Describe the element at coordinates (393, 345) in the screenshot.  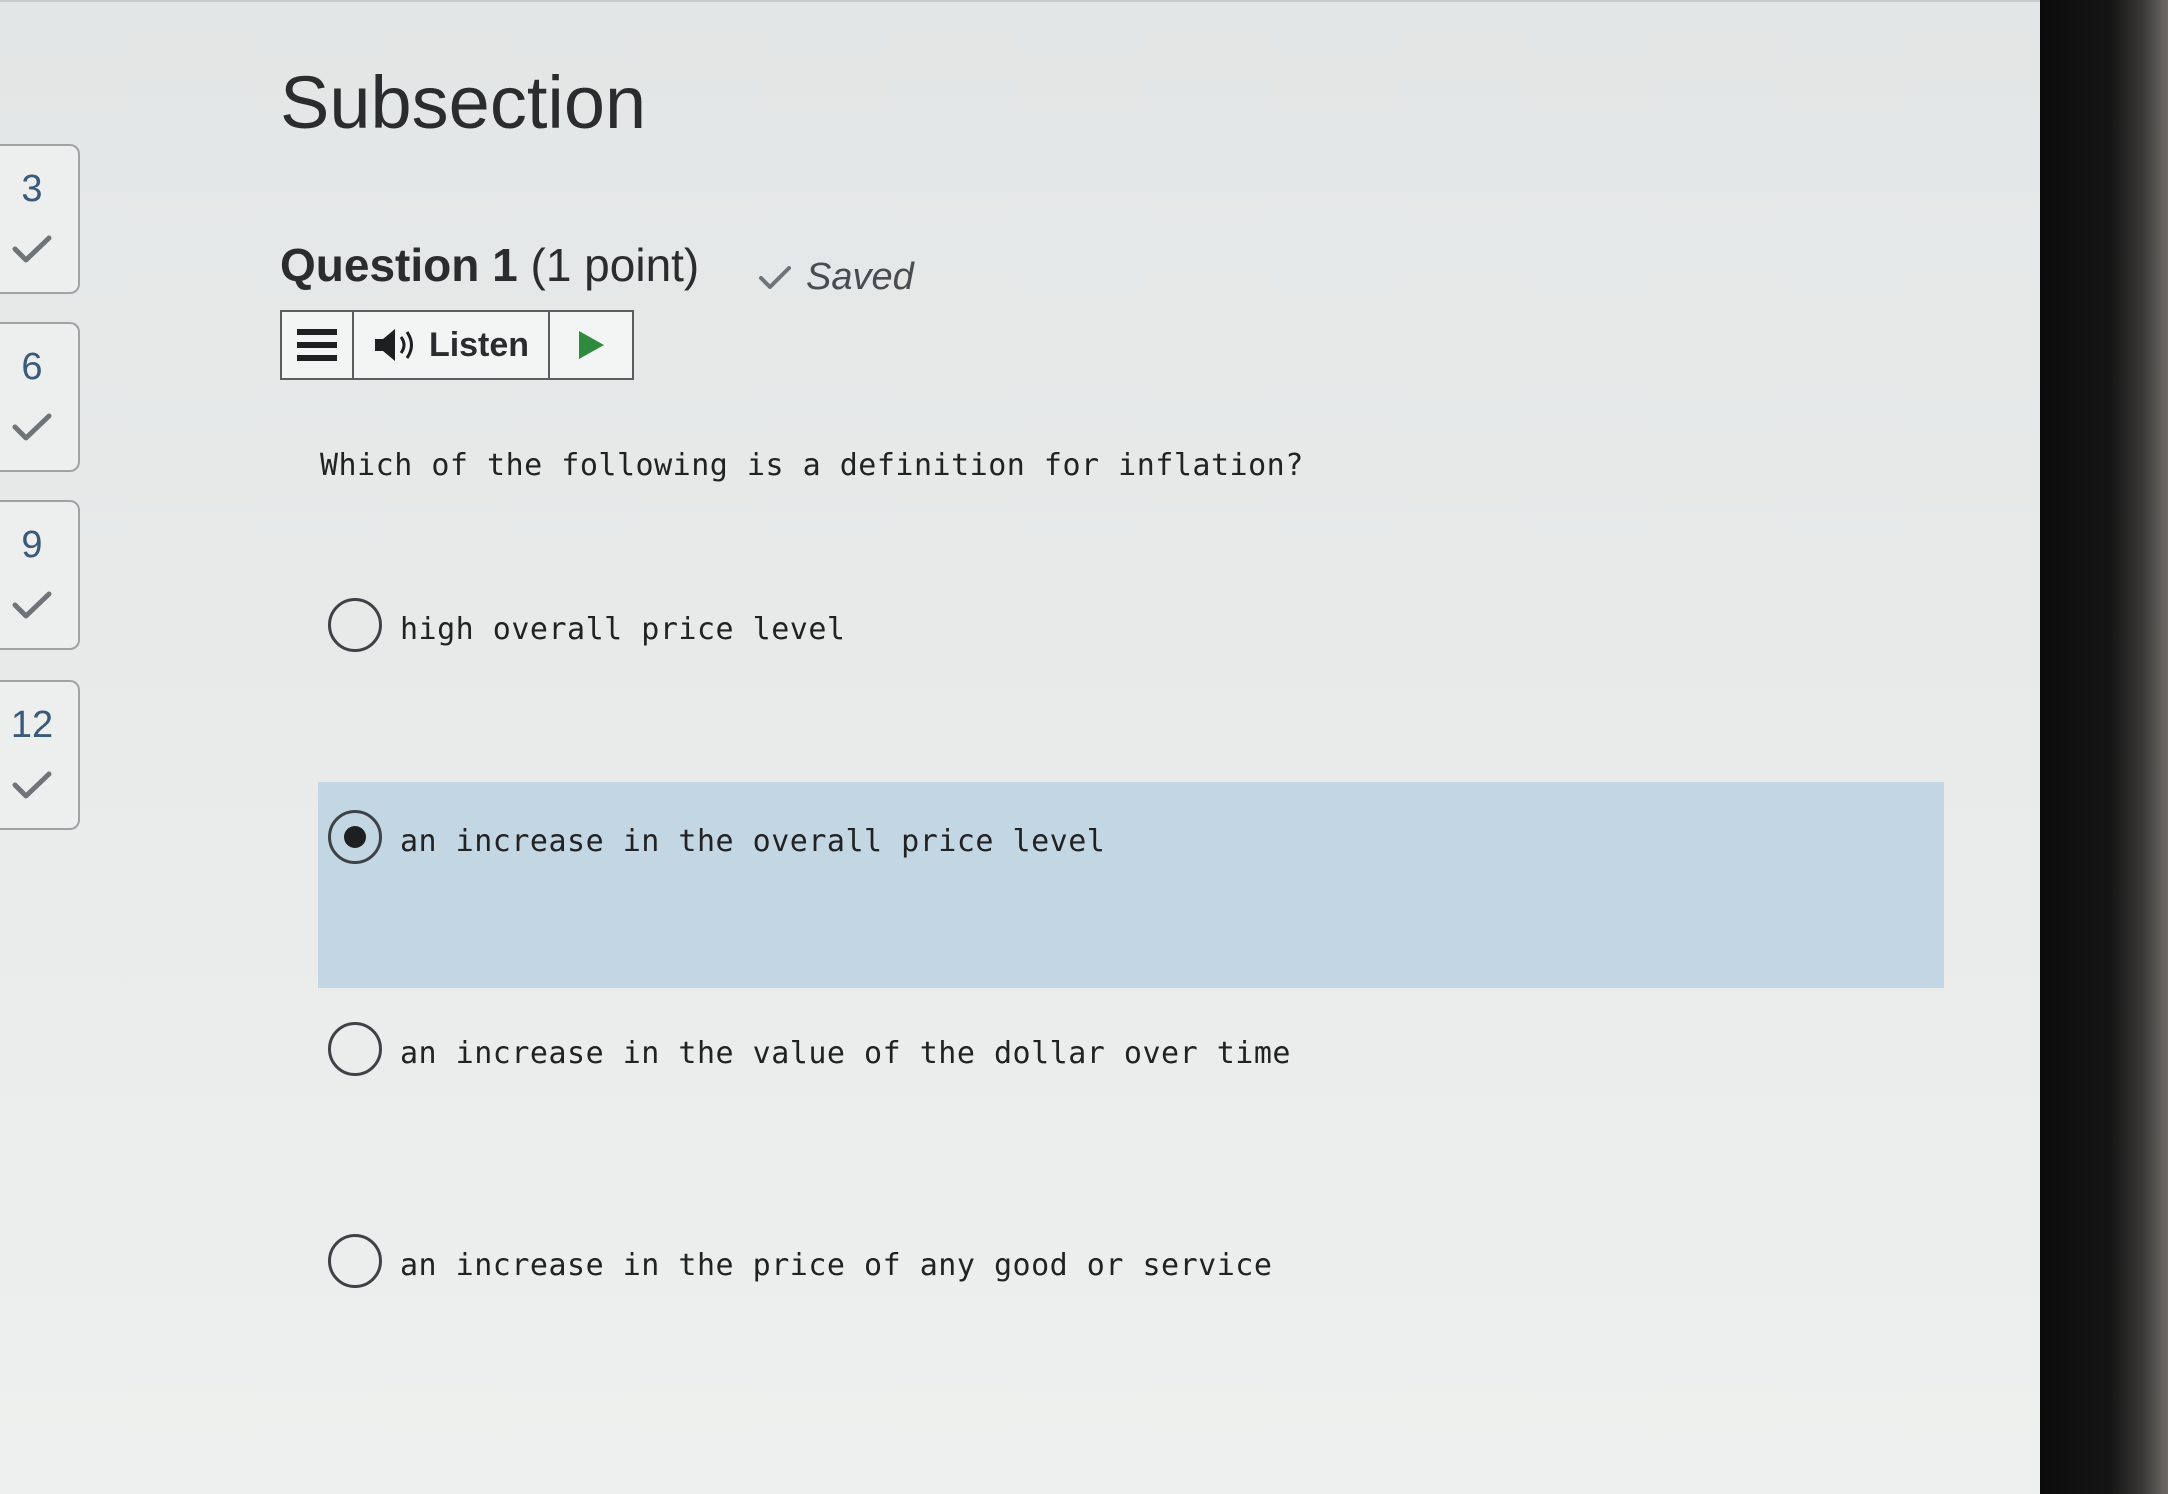
I see `speaker-icon` at that location.